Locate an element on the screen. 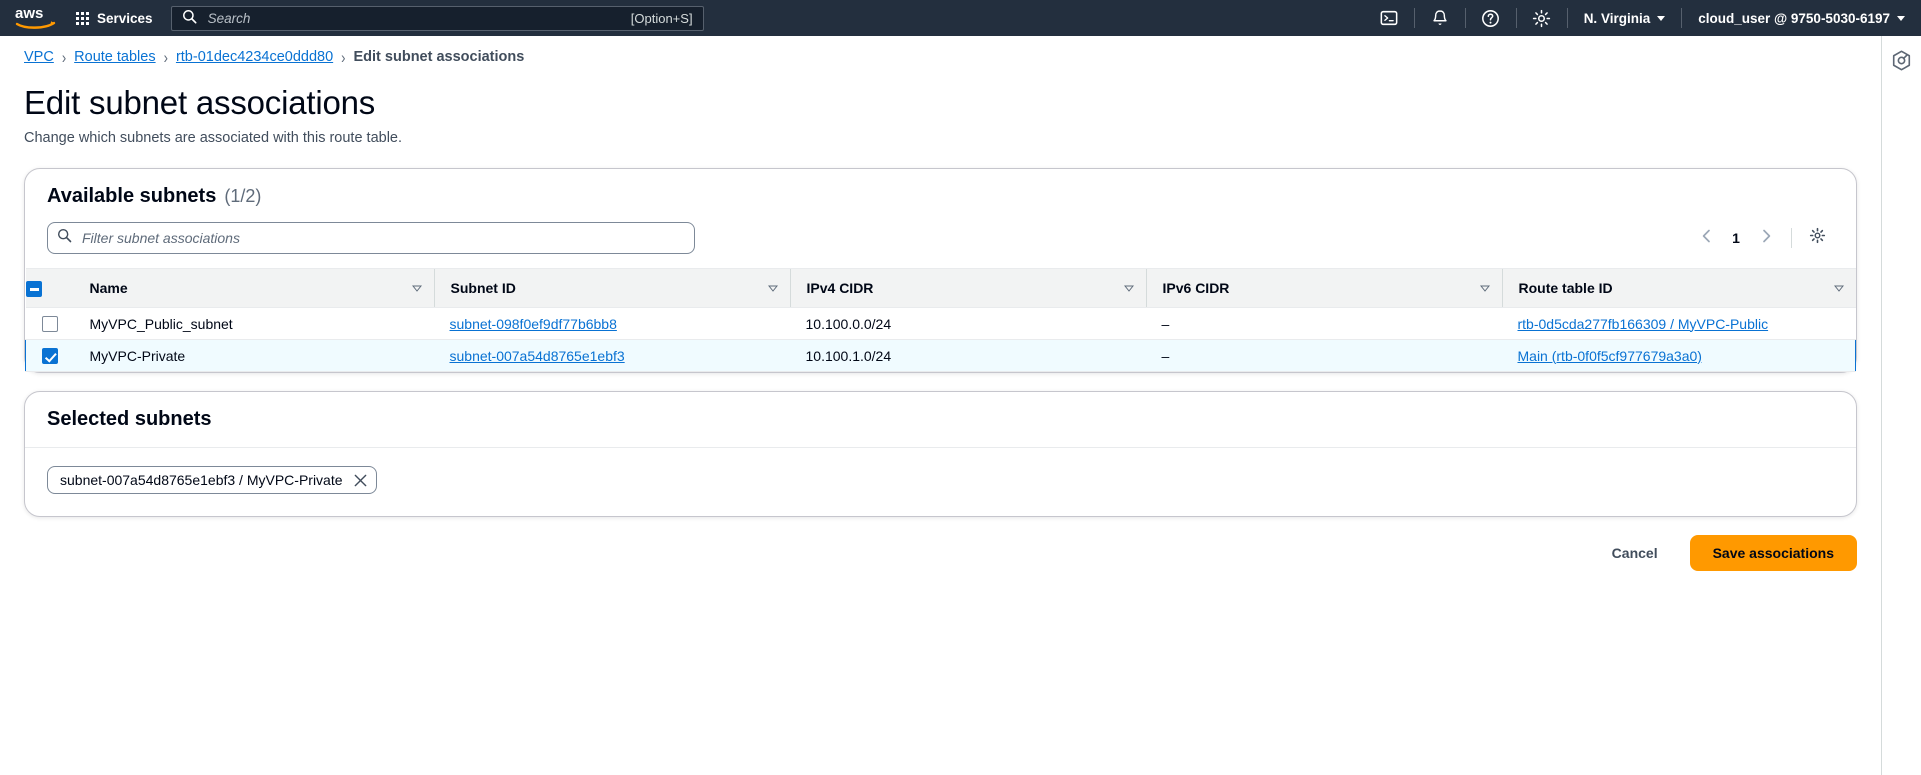 The width and height of the screenshot is (1921, 775). right-side-panel is located at coordinates (1901, 405).